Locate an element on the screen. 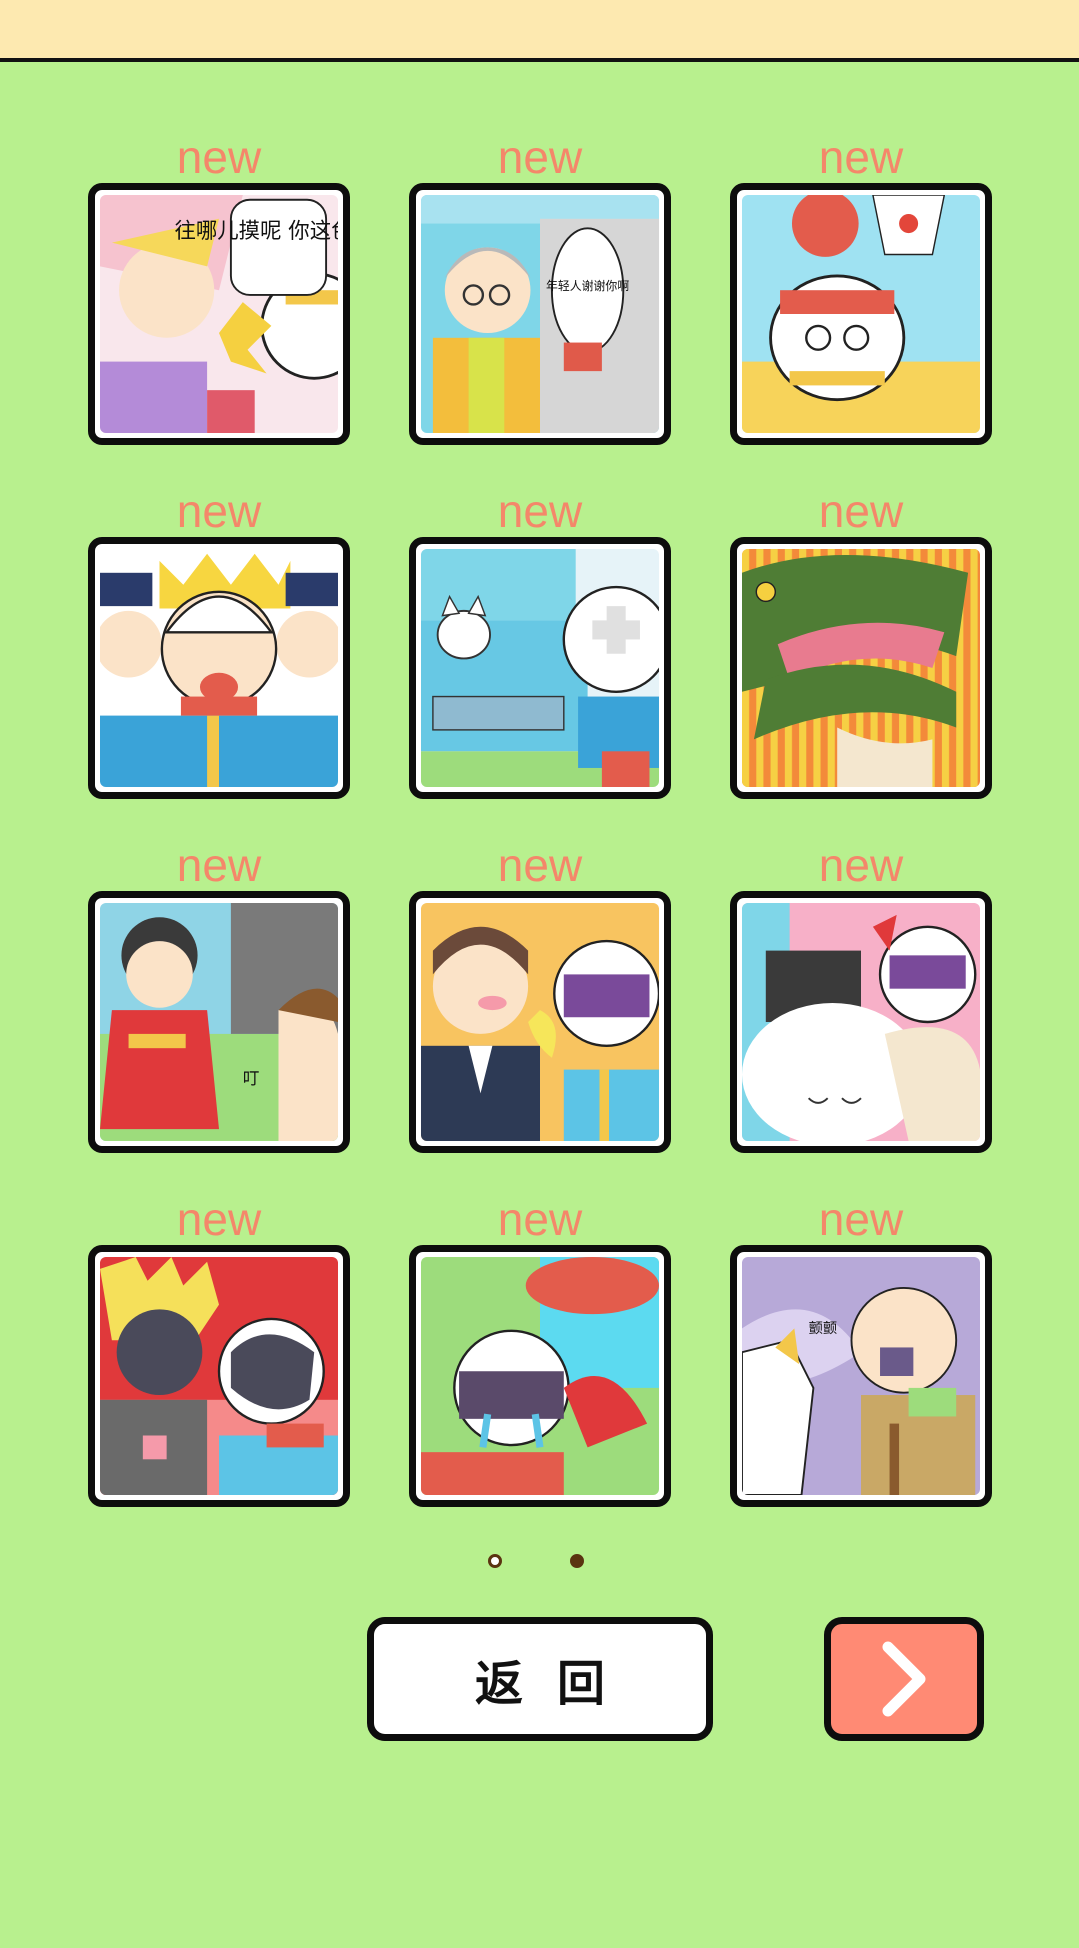 The image size is (1079, 1948). level-card-7: new 叮 is located at coordinates (219, 996).